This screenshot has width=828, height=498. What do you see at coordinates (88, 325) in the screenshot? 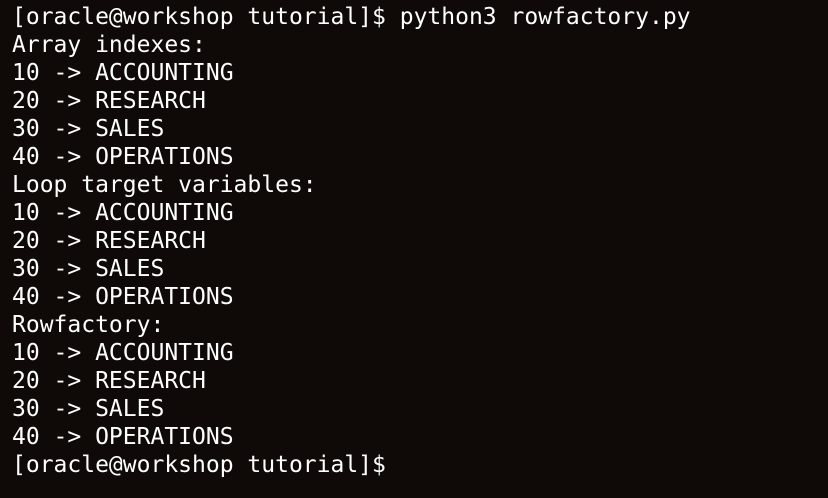
I see `section-header-rowfactory: Rowfactory:` at bounding box center [88, 325].